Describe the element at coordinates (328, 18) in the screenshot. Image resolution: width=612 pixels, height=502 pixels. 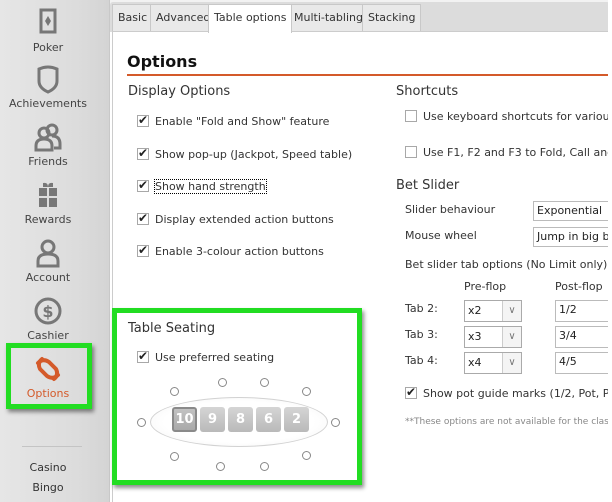
I see `tab-multi-tabling: Multi-tabling` at that location.